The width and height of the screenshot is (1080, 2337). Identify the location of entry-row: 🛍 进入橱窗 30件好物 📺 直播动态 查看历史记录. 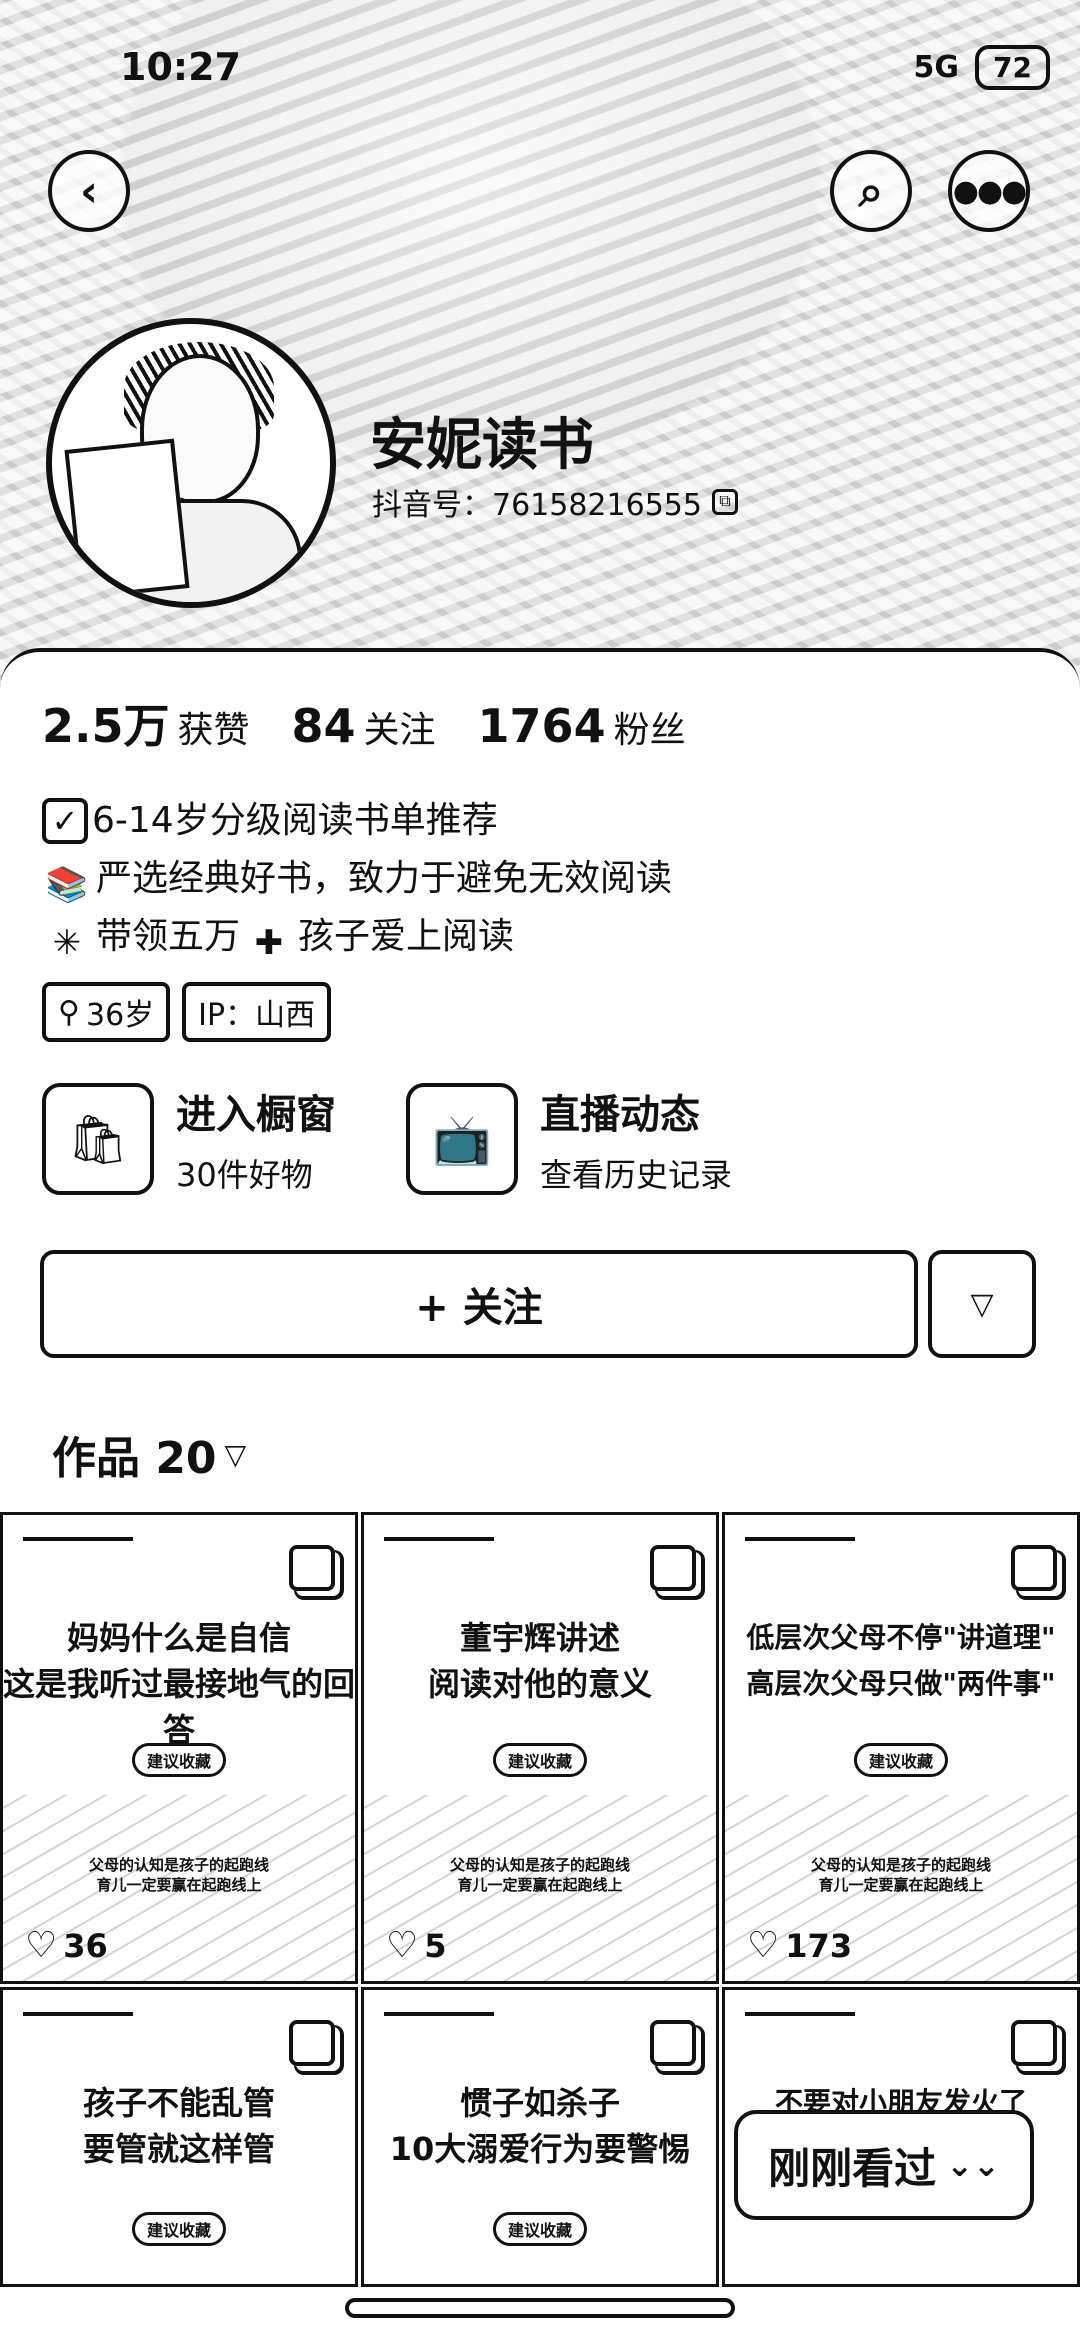
(387, 1139).